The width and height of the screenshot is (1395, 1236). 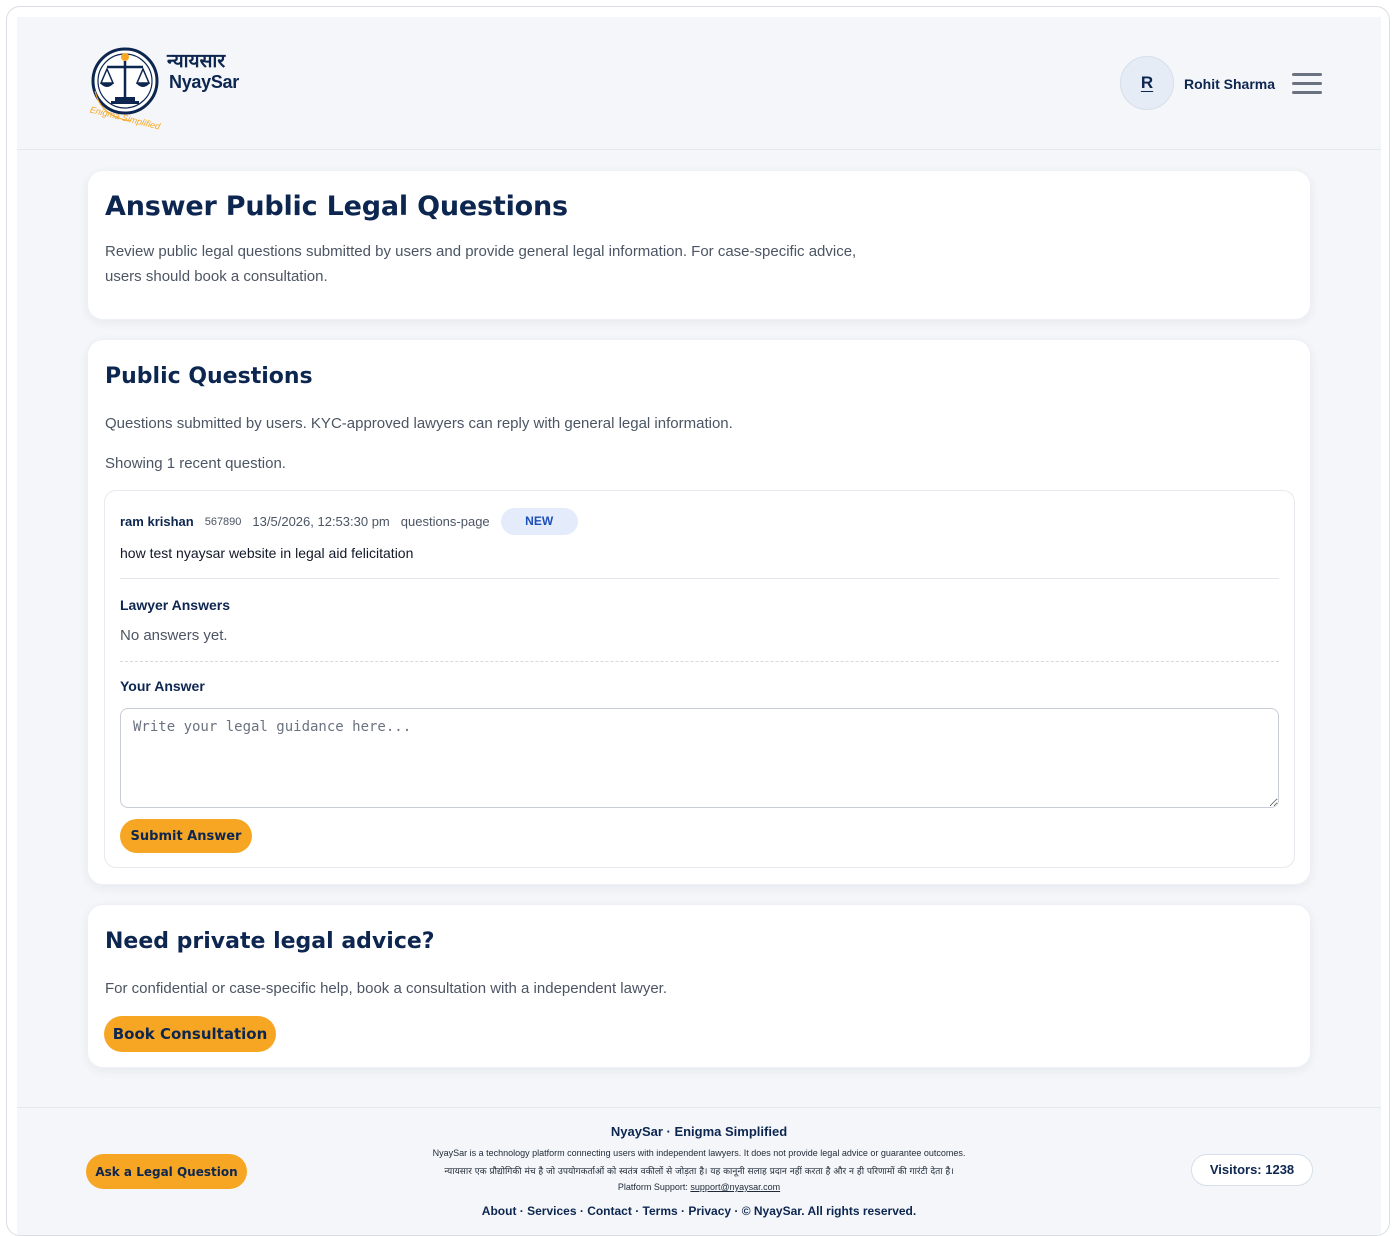 What do you see at coordinates (157, 521) in the screenshot?
I see `question-author: ram krishan` at bounding box center [157, 521].